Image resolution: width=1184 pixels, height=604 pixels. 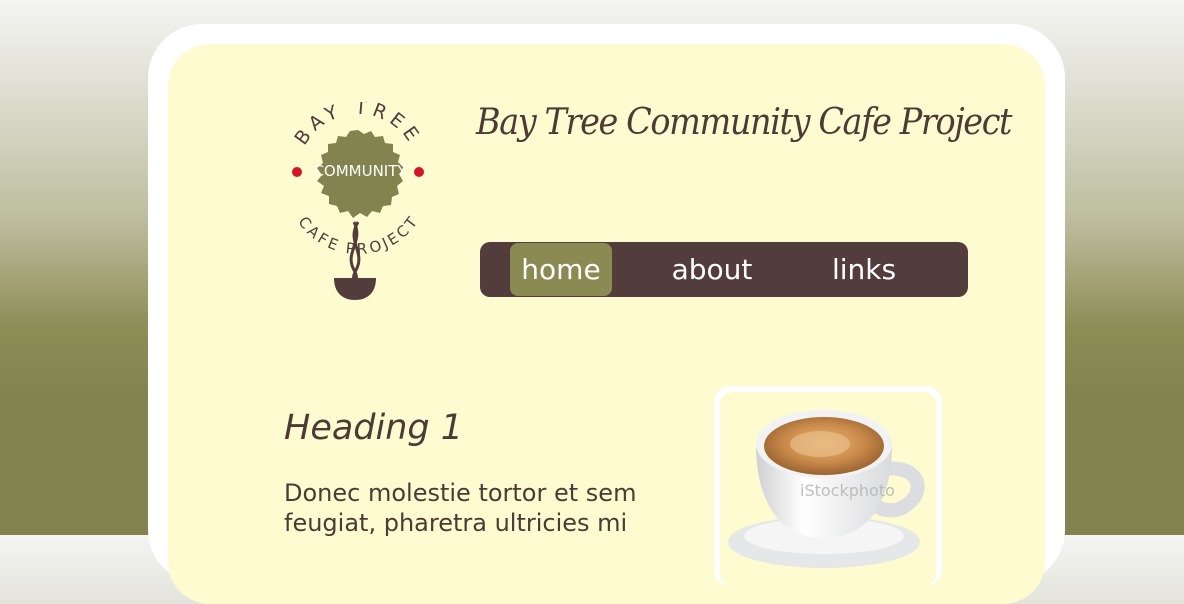 I want to click on photo-watermark: iStockphoto, so click(x=847, y=490).